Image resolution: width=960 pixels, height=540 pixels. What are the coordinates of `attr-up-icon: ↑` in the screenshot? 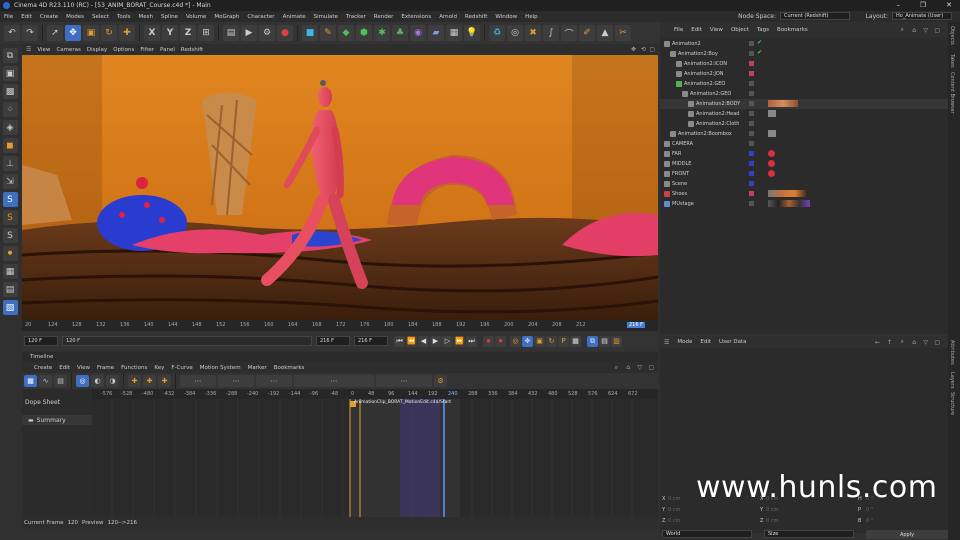 It's located at (889, 342).